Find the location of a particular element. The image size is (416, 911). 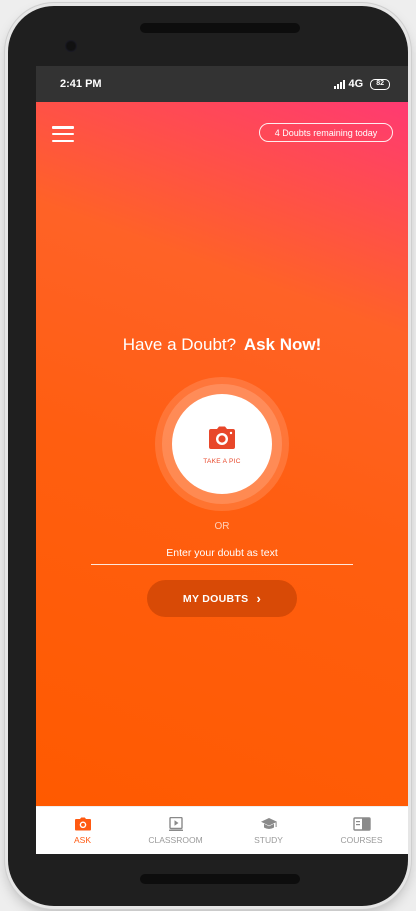

doubts-remaining-text: 4 Doubts remaining today is located at coordinates (326, 132).